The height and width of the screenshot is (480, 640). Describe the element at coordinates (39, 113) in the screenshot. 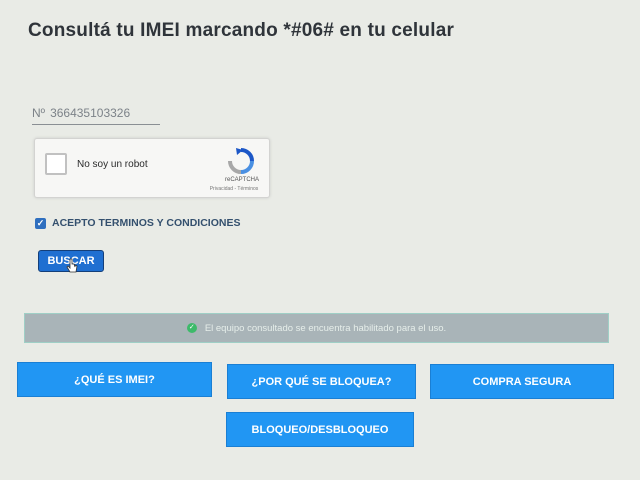

I see `imei-prefix: Nº` at that location.